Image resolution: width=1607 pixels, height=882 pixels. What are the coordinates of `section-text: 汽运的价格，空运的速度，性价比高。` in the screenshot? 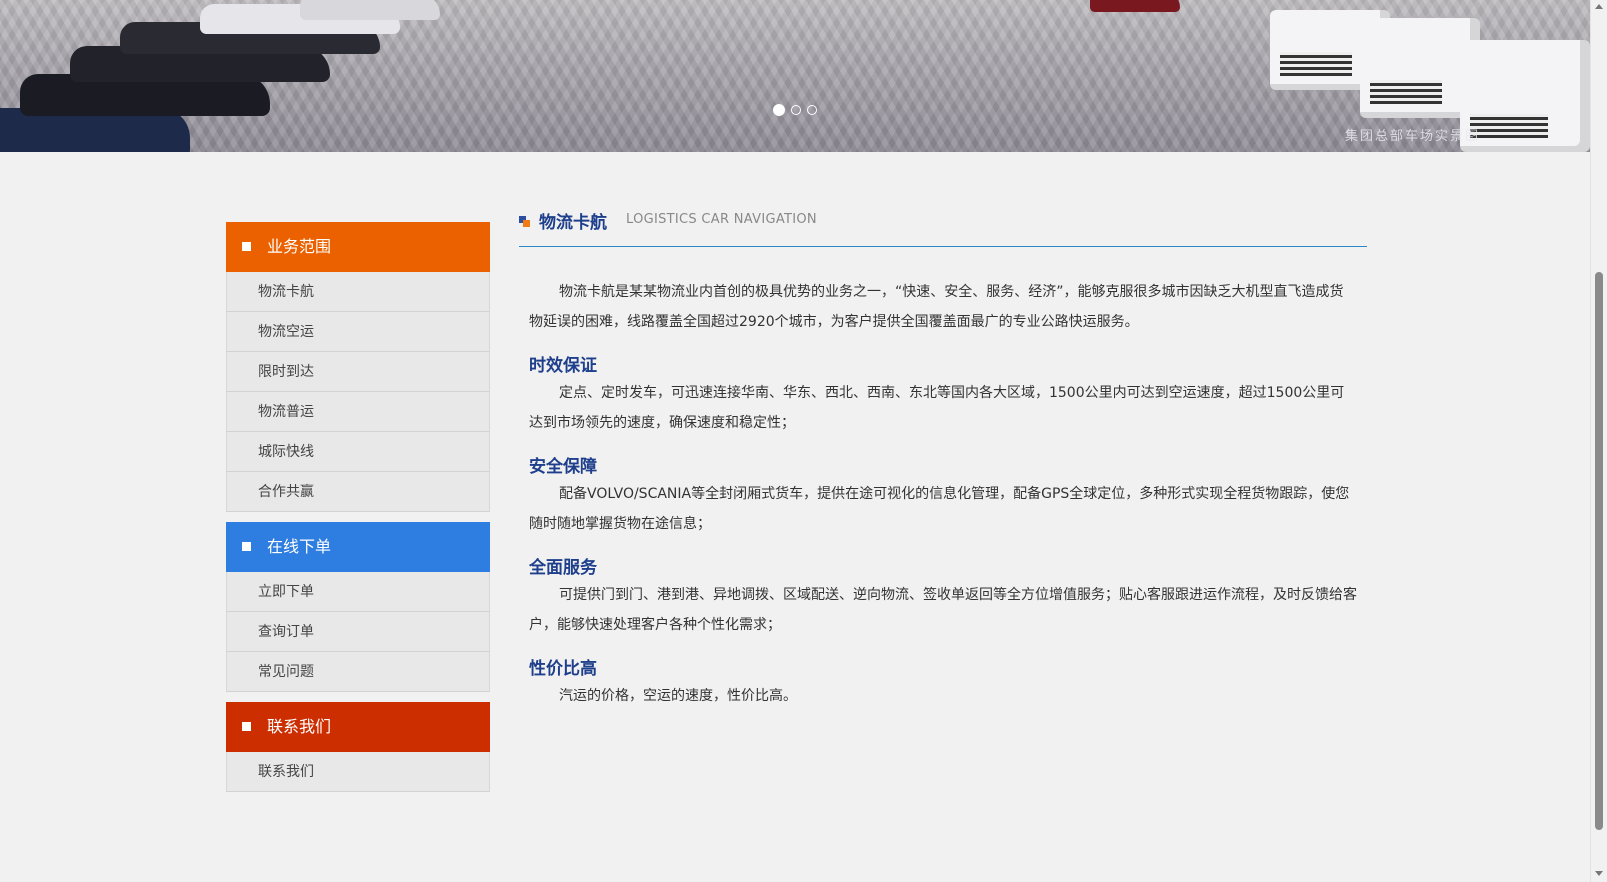 It's located at (678, 696).